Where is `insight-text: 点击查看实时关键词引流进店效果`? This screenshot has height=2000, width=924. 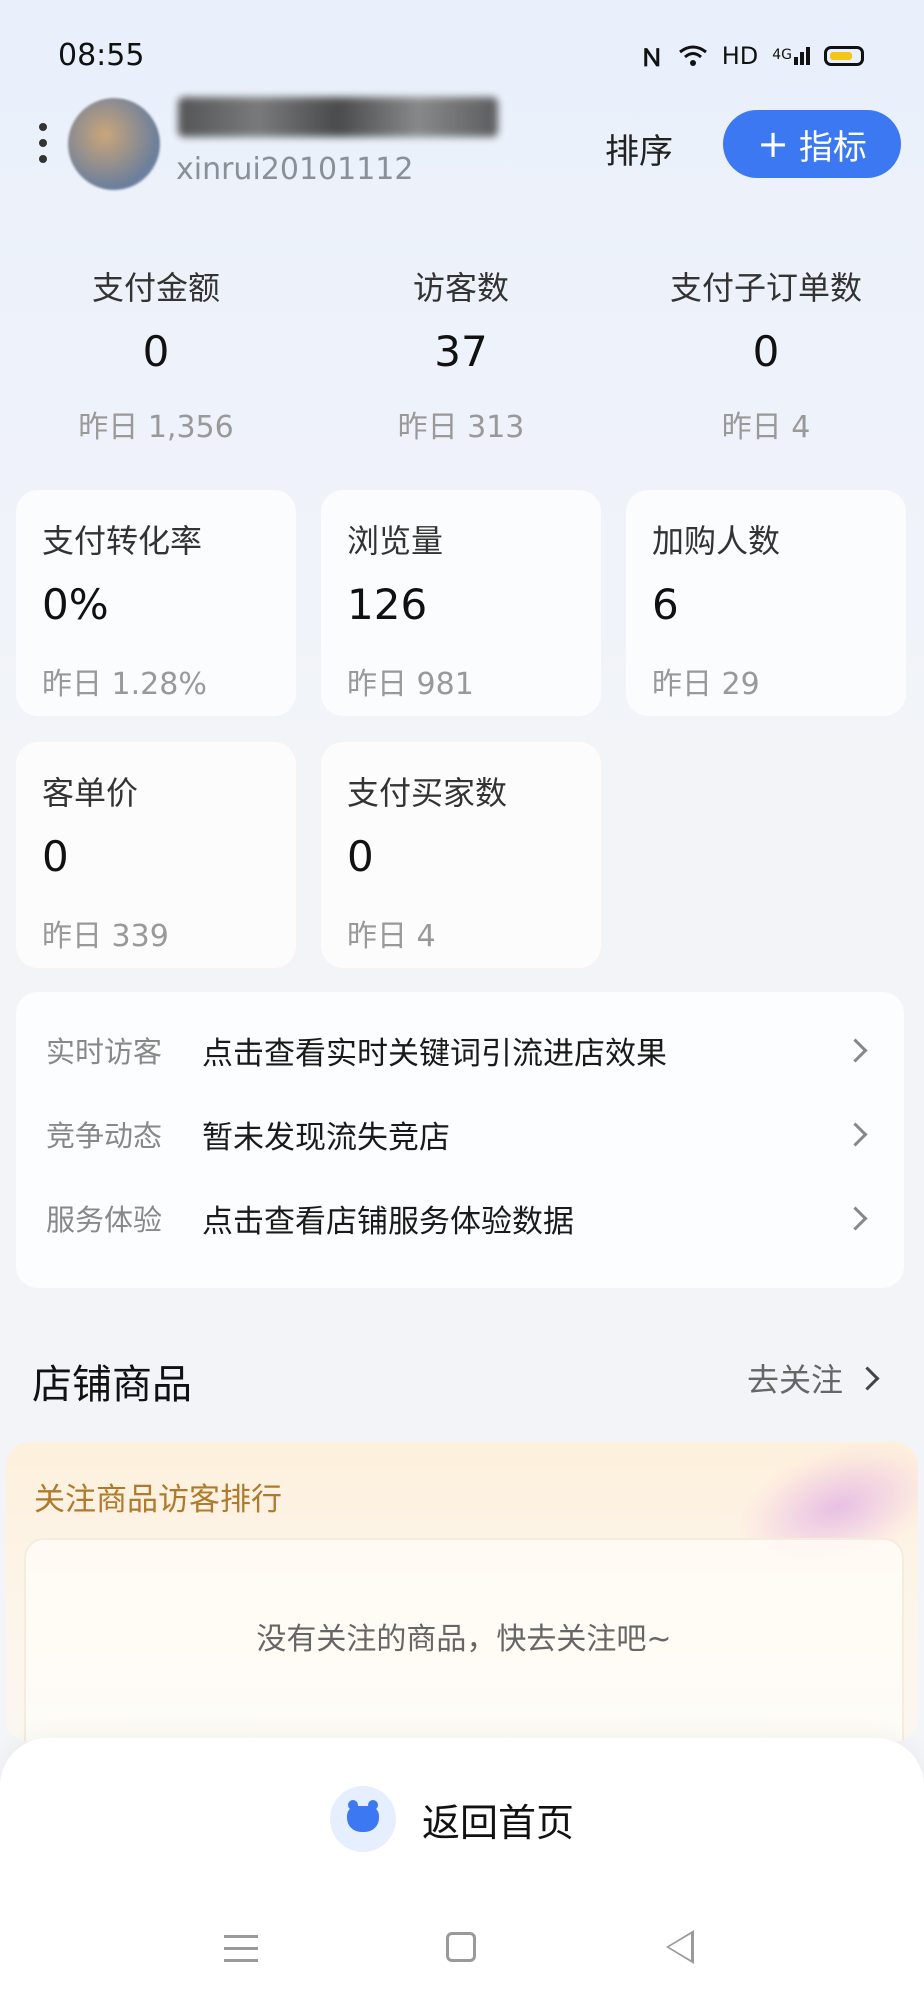
insight-text: 点击查看实时关键词引流进店效果 is located at coordinates (434, 1053).